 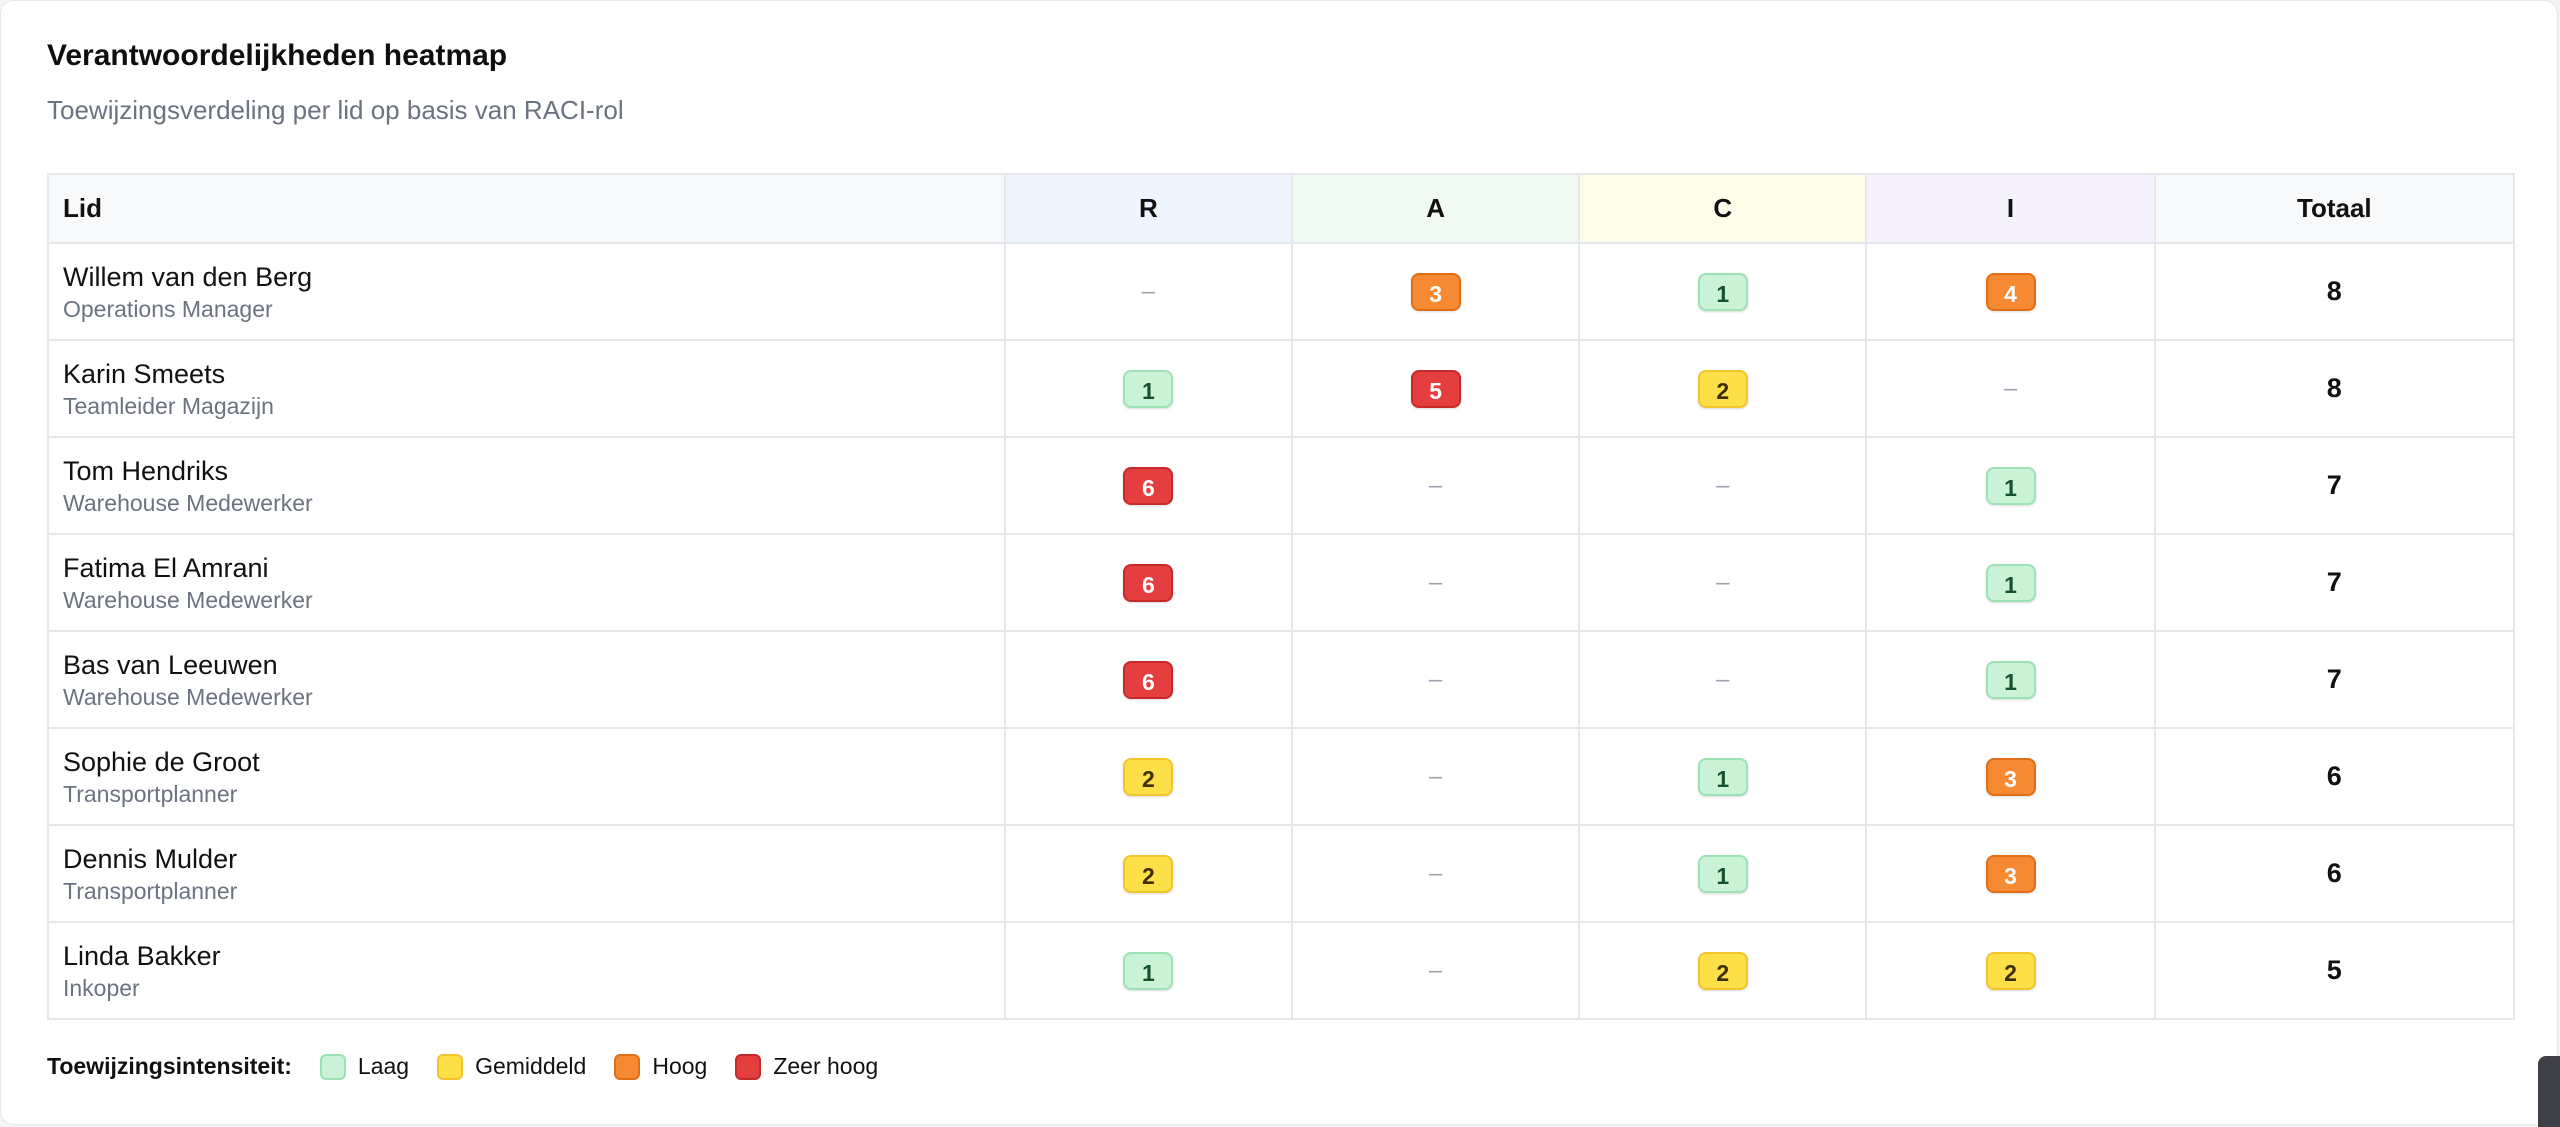 I want to click on member-cell: Tom Hendriks Warehouse Medewerker, so click(x=526, y=485).